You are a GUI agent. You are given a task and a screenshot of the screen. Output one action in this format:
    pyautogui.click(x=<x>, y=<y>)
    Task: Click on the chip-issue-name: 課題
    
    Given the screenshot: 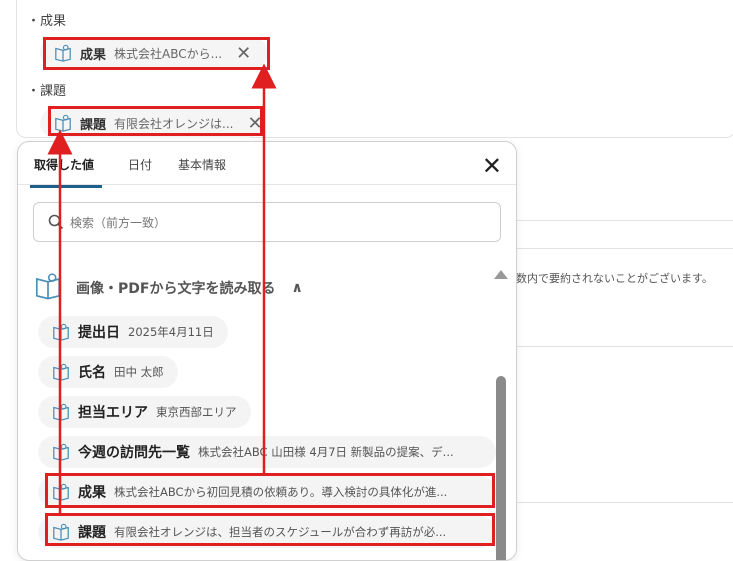 What is the action you would take?
    pyautogui.click(x=93, y=125)
    